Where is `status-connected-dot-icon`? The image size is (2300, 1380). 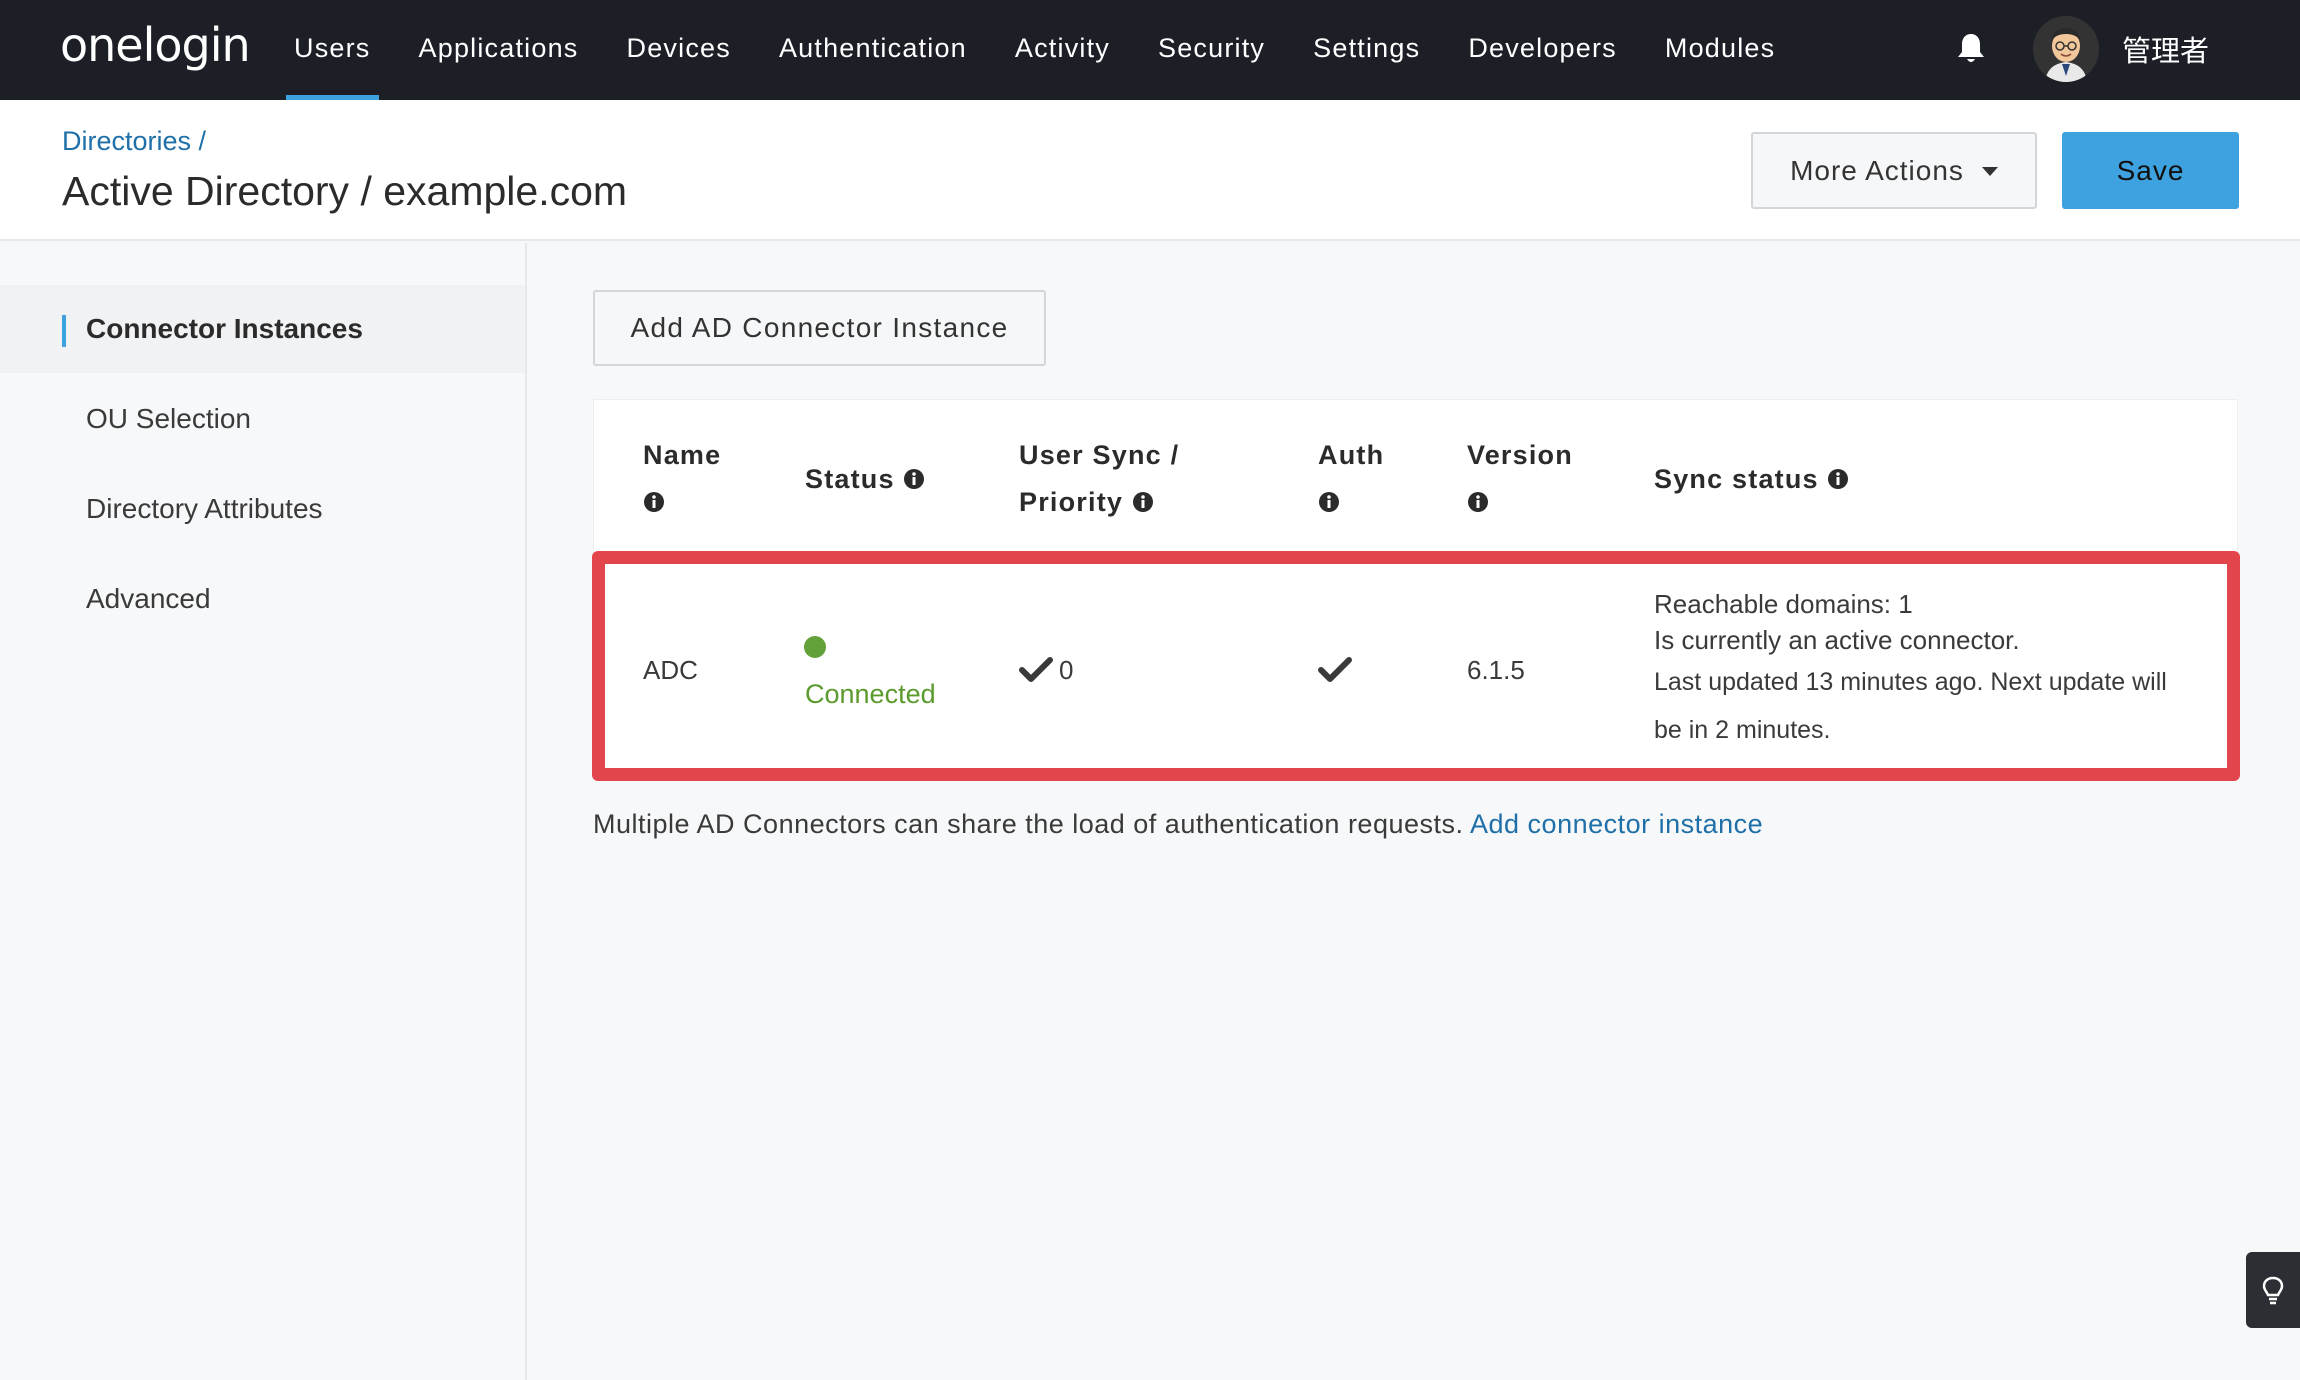 status-connected-dot-icon is located at coordinates (815, 647).